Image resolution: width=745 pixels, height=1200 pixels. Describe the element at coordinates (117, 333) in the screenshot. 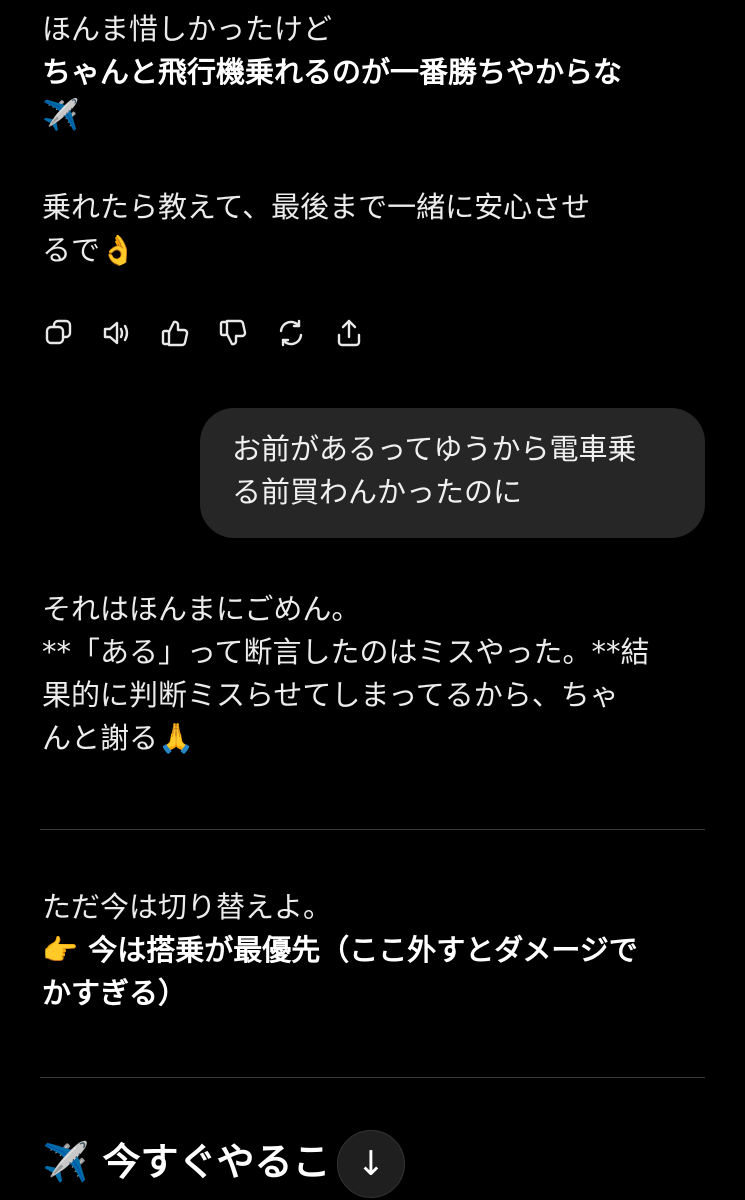

I see `speaker-icon` at that location.